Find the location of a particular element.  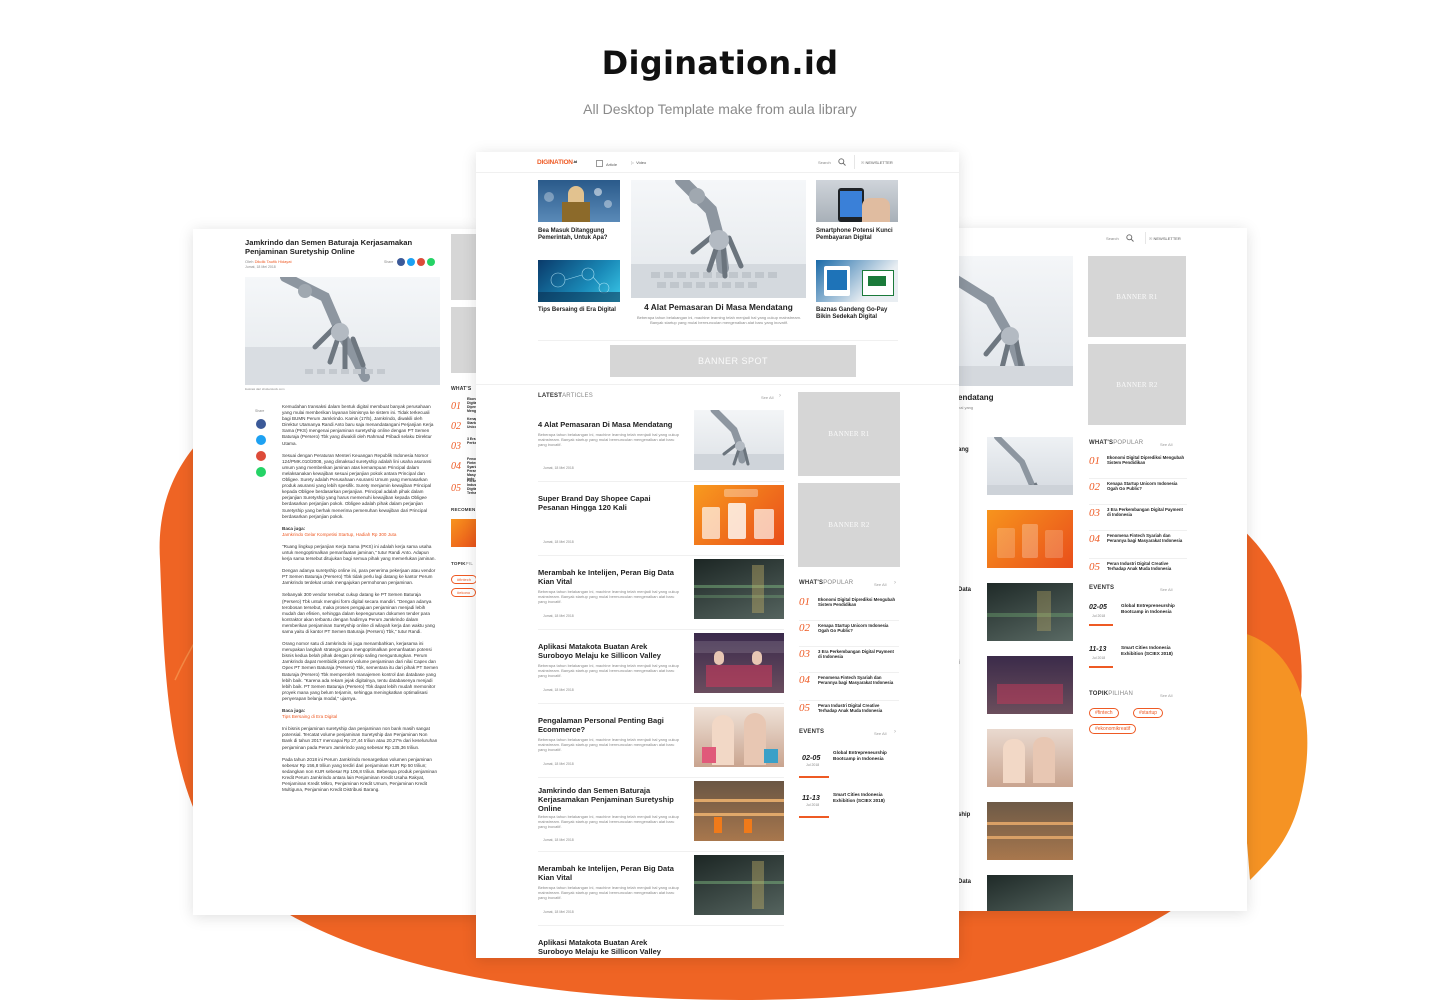

events-heading: EVENTS is located at coordinates (812, 732).